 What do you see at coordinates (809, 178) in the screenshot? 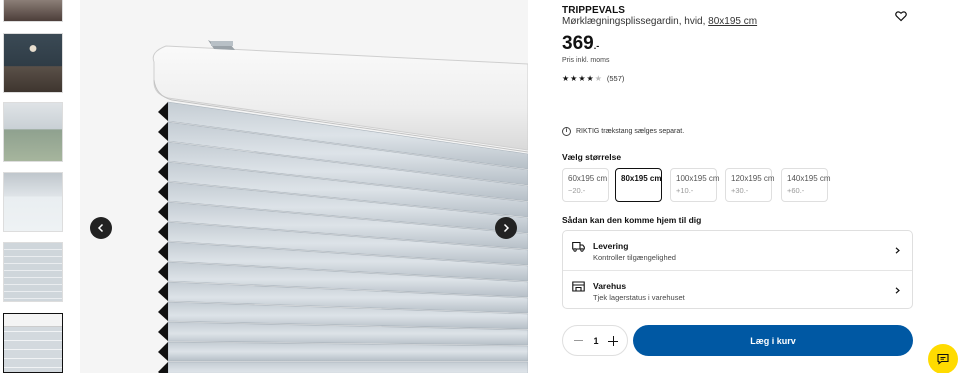
I see `size-label: 140x195 cm` at bounding box center [809, 178].